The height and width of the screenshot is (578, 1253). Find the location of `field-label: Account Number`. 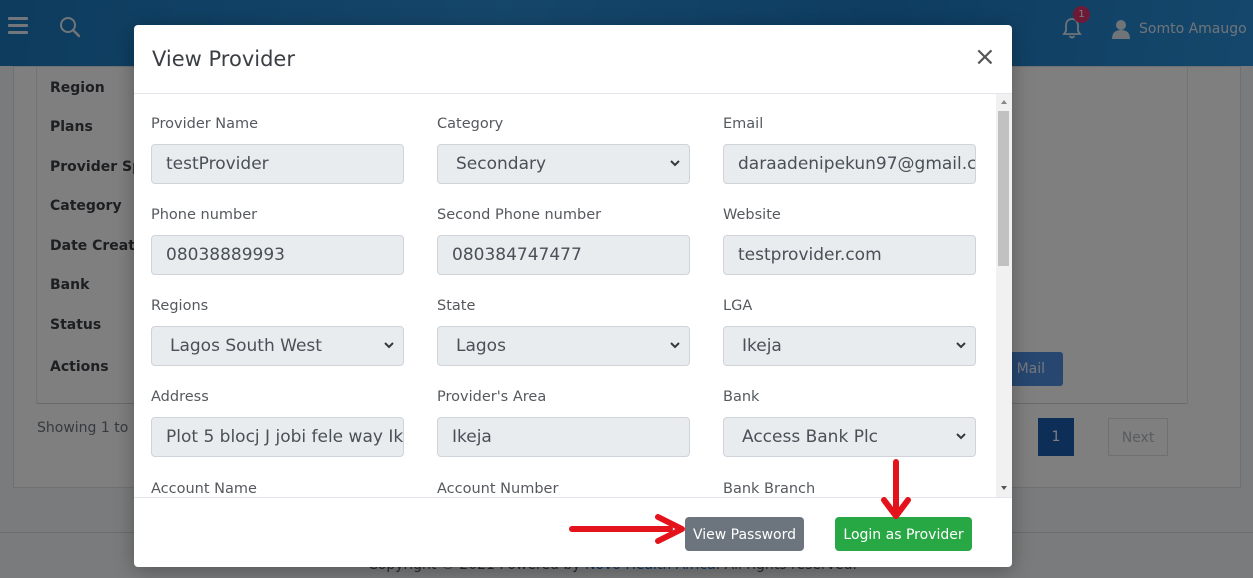

field-label: Account Number is located at coordinates (498, 489).